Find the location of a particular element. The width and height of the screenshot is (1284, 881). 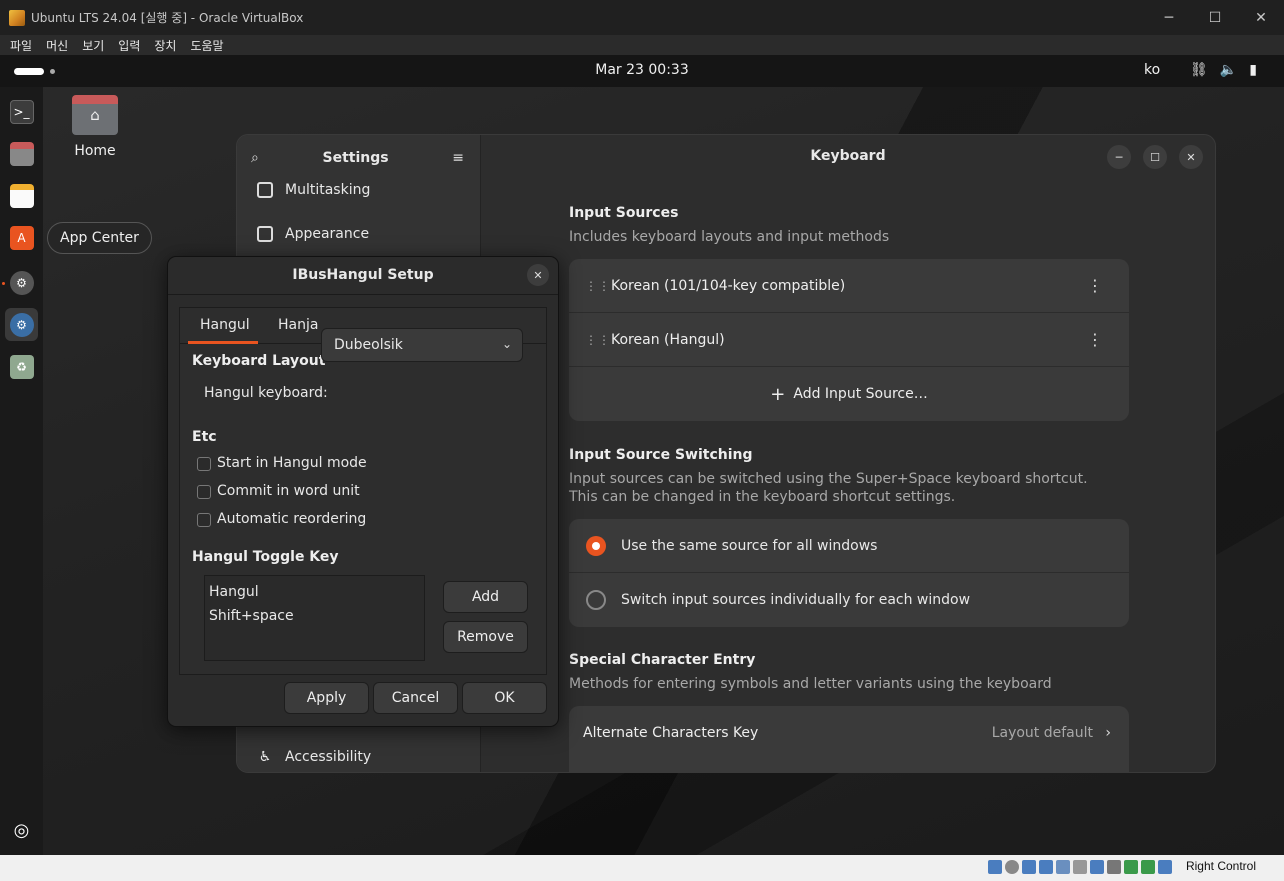

checkbox-label: Automatic reordering is located at coordinates (292, 519).